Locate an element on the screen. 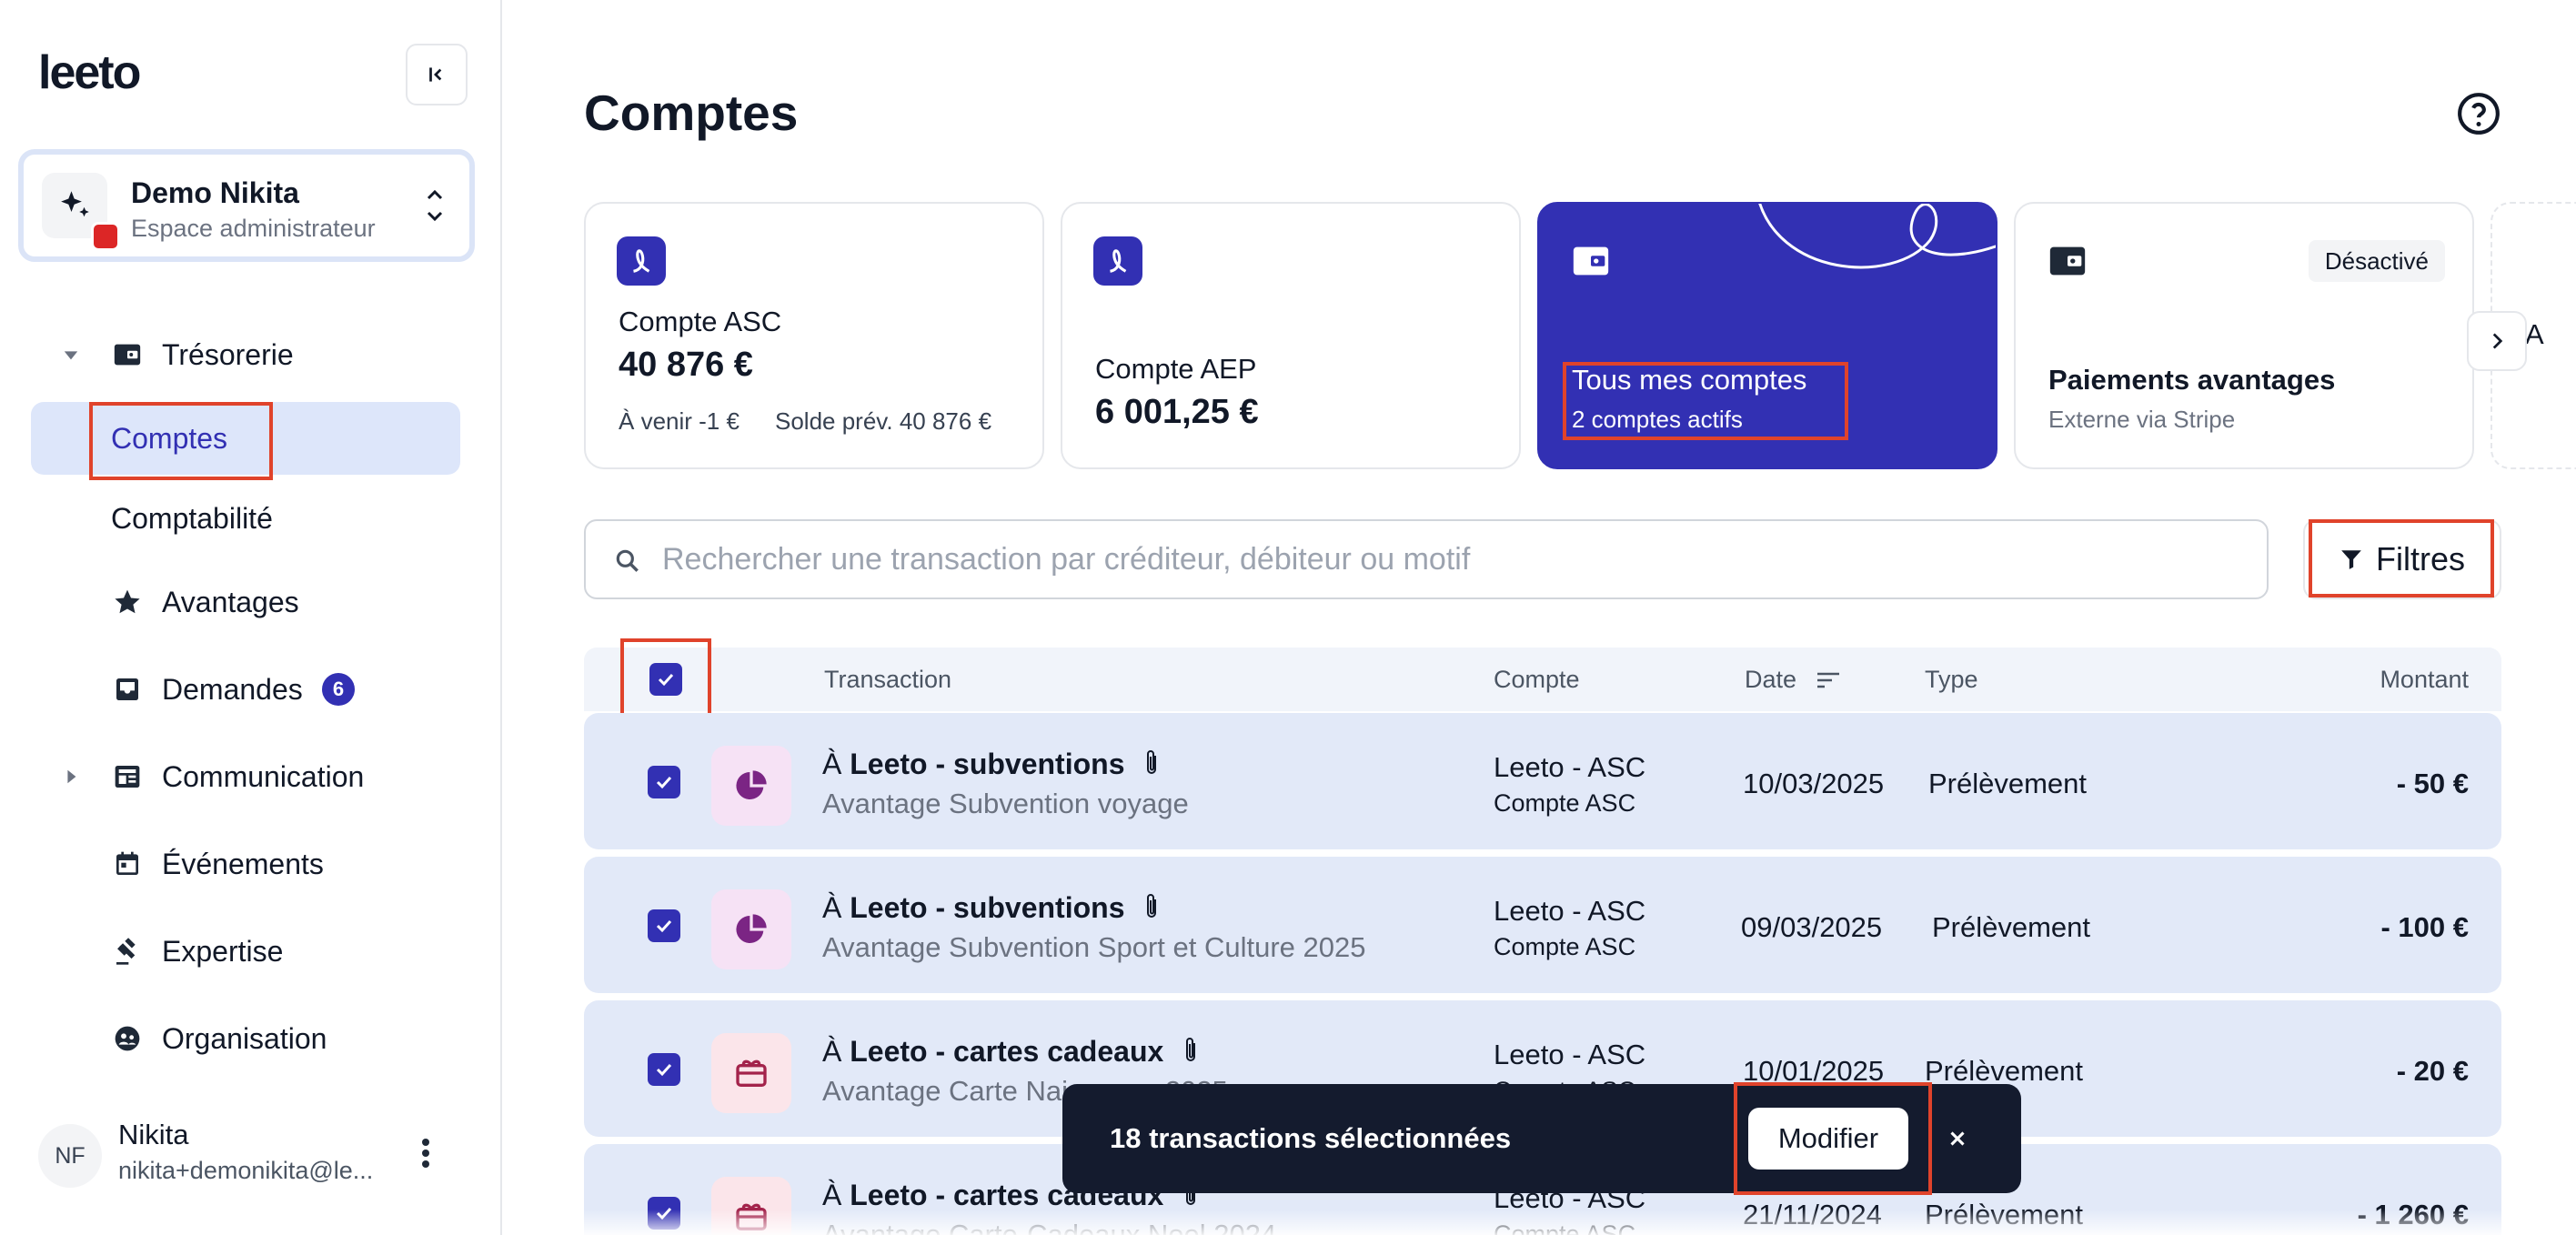 This screenshot has width=2576, height=1235. column-header-date: Date is located at coordinates (1770, 680).